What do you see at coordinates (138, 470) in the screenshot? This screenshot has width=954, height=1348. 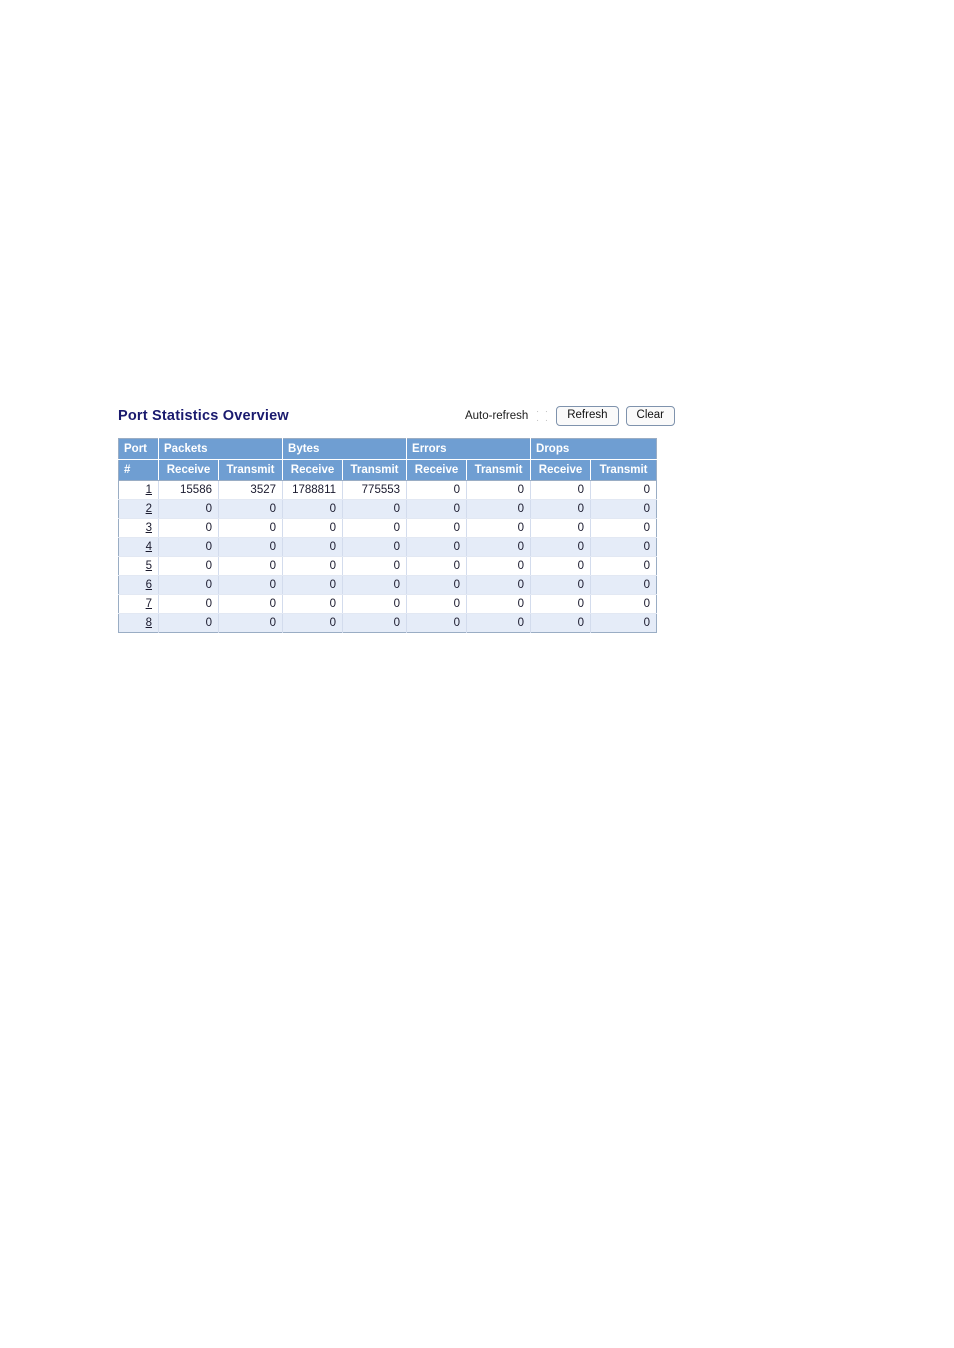 I see `column-header-0-num: #` at bounding box center [138, 470].